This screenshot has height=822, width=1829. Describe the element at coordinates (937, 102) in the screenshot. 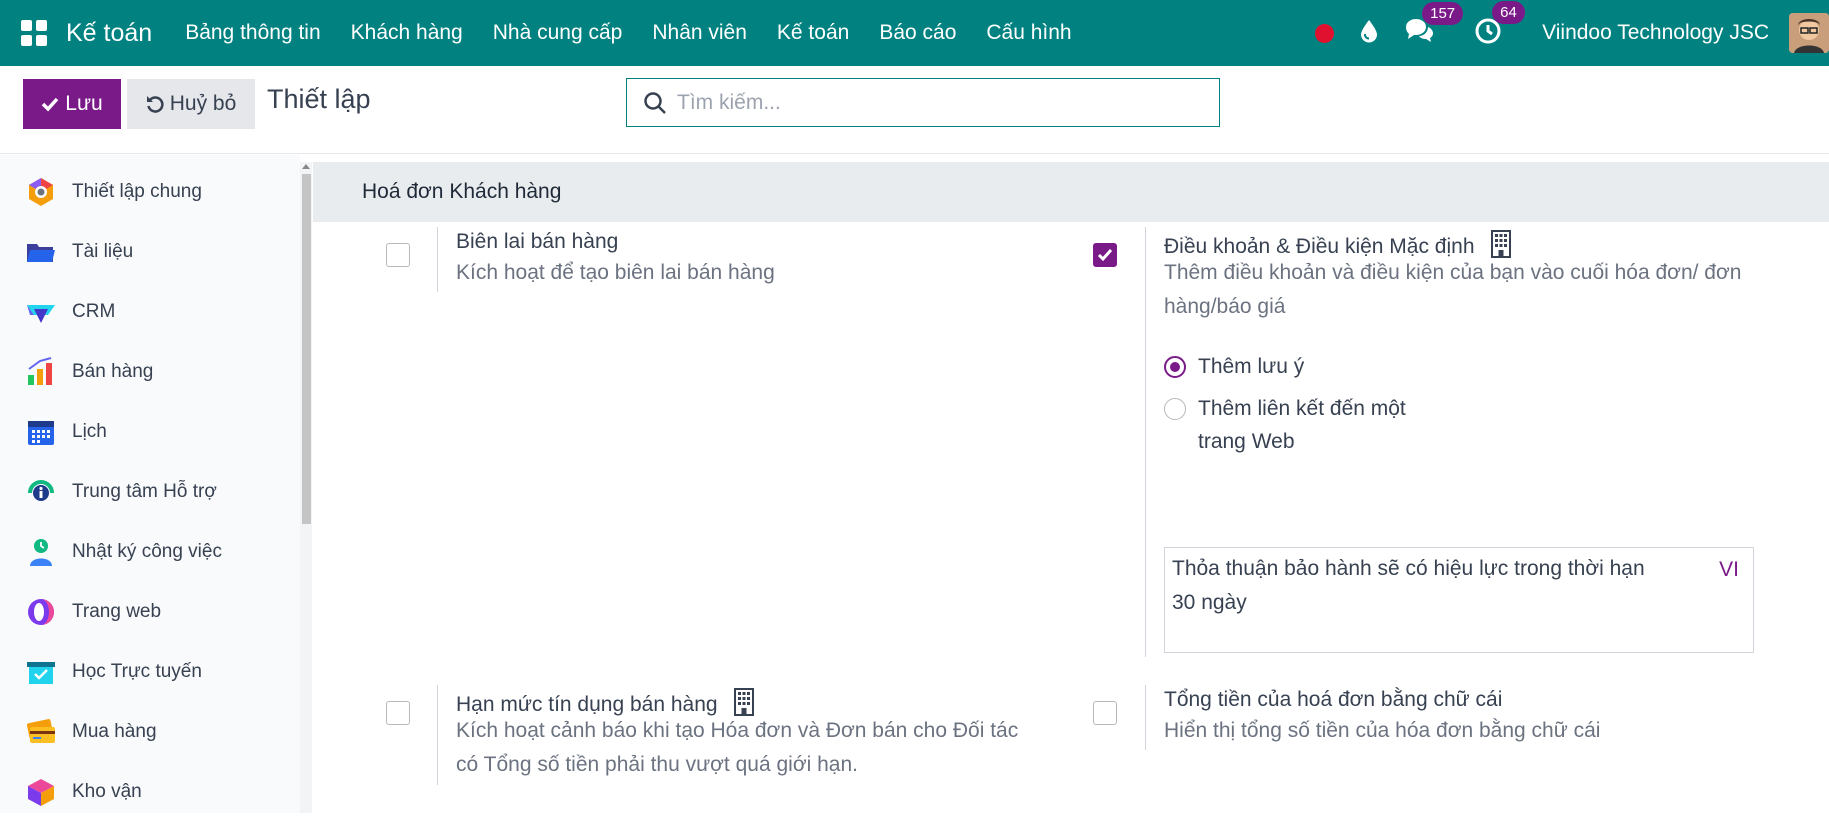

I see `search-input` at that location.